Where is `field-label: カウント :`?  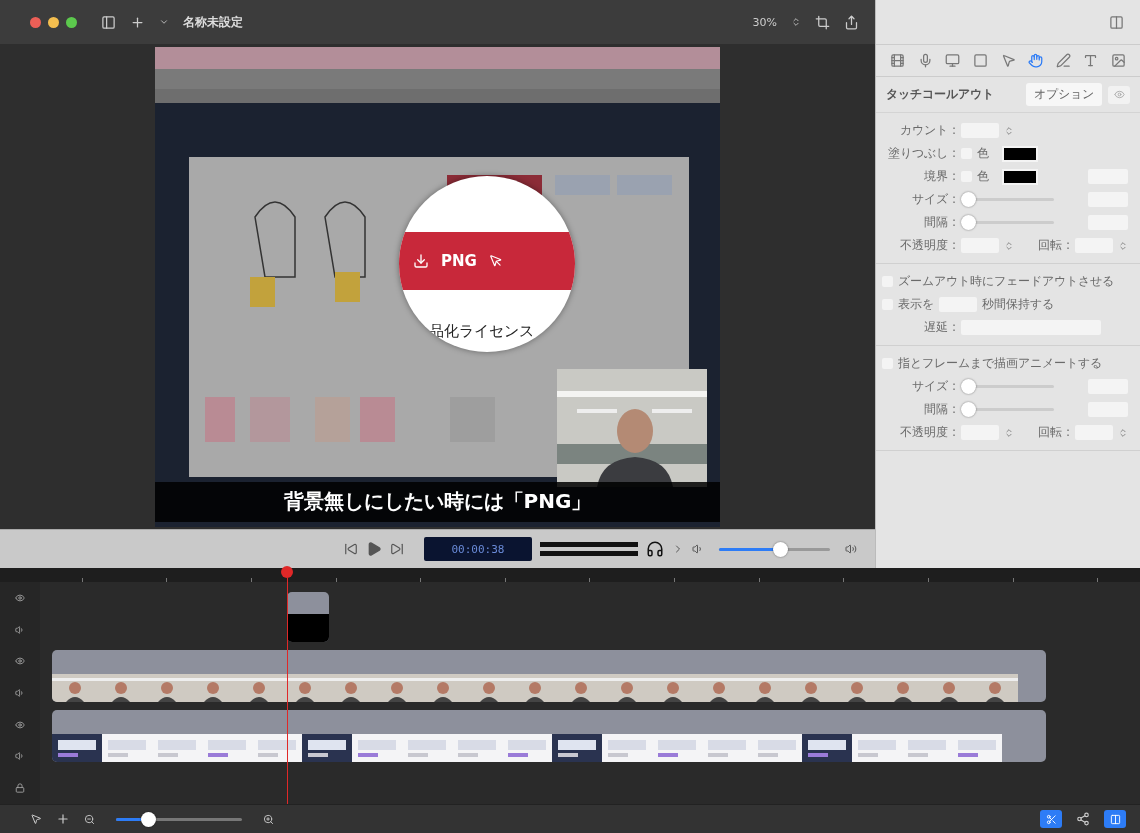
field-label: カウント : is located at coordinates (927, 130).